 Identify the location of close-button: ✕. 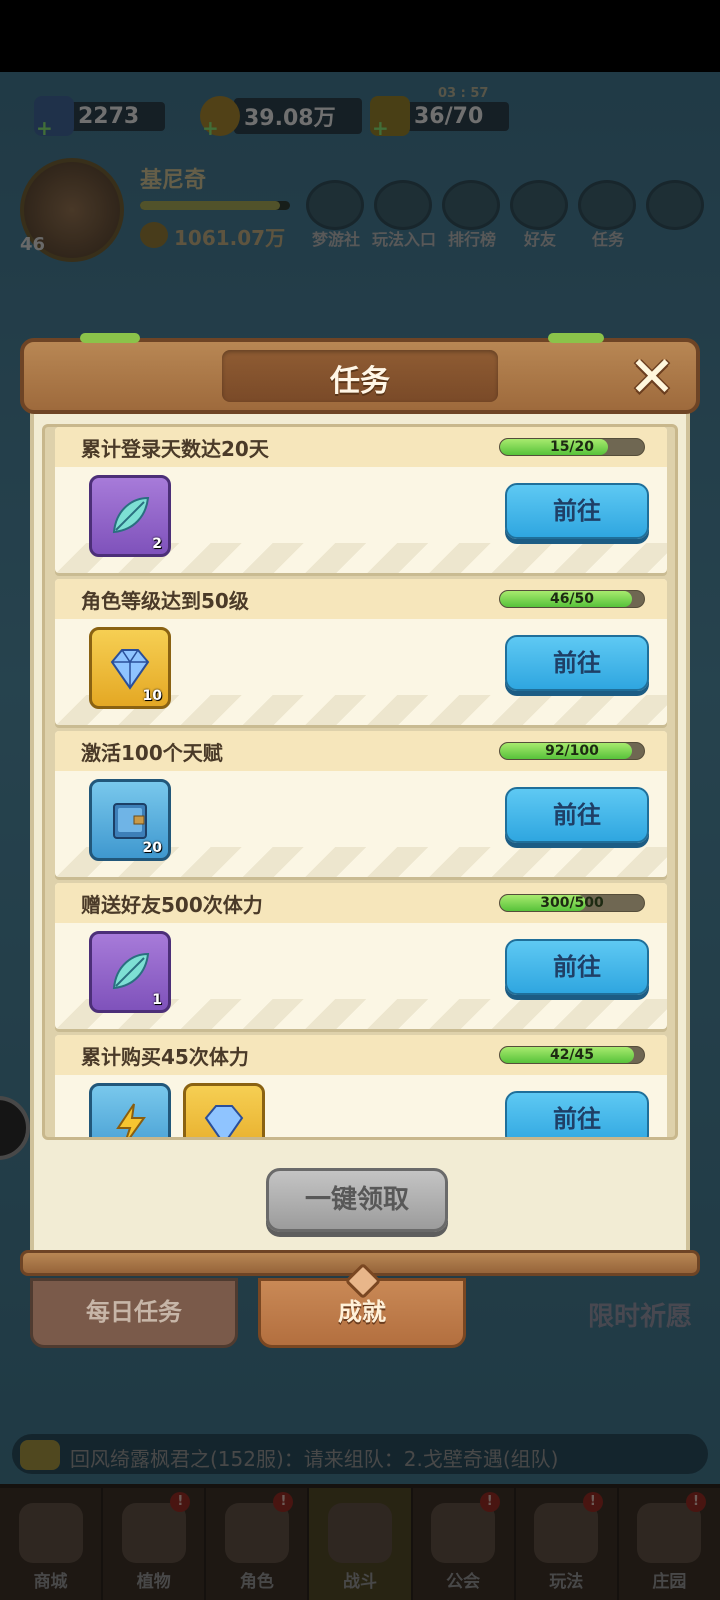
(652, 378).